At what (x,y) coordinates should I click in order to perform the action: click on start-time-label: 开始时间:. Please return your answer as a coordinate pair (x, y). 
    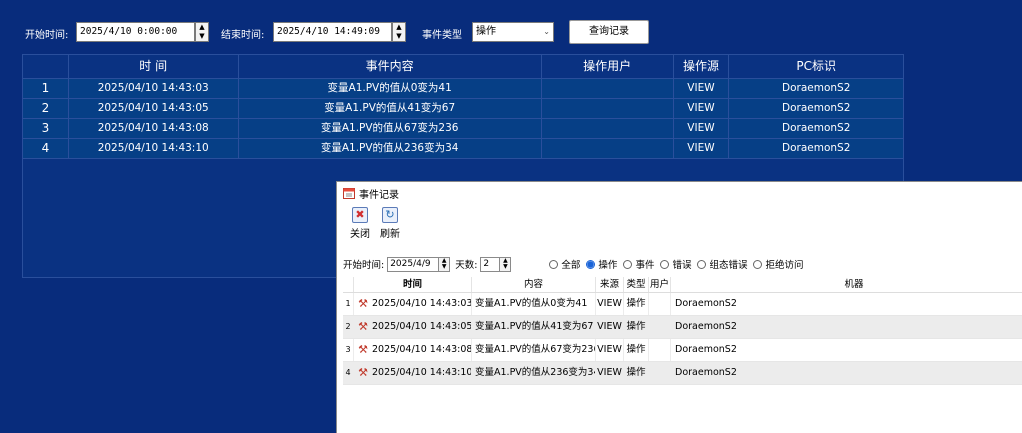
    Looking at the image, I should click on (47, 35).